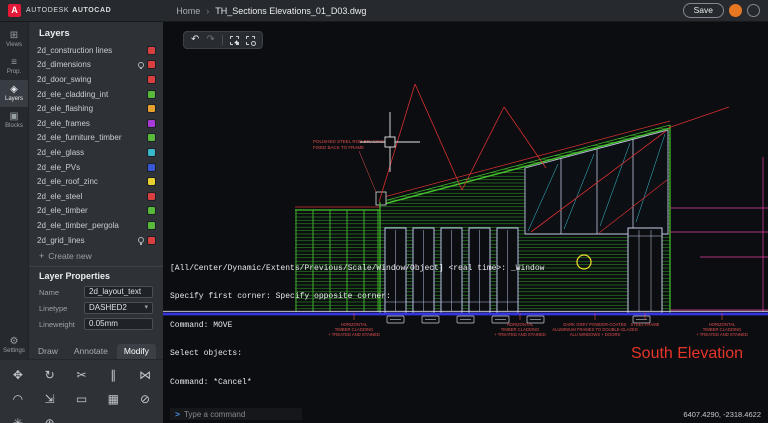 This screenshot has width=768, height=423. What do you see at coordinates (96, 65) in the screenshot?
I see `layer-row: 2d_dimensions` at bounding box center [96, 65].